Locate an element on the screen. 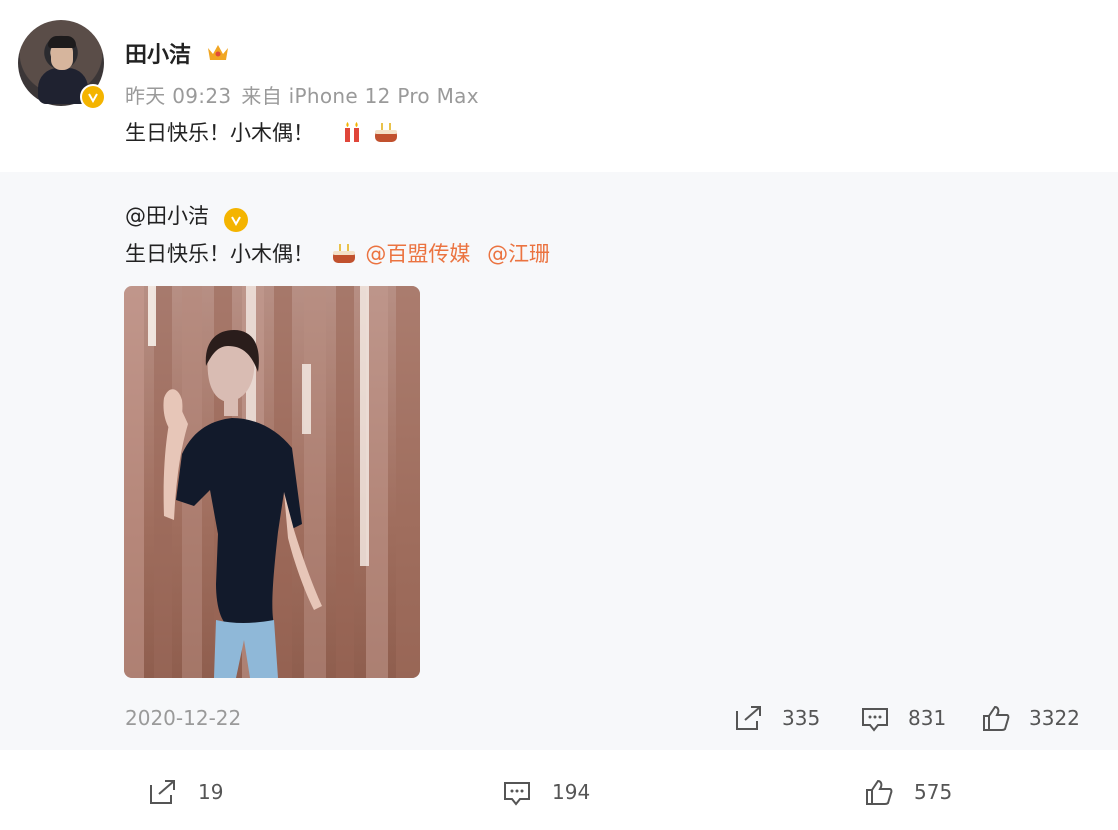 This screenshot has height=830, width=1118. comment-count: 194 is located at coordinates (571, 792).